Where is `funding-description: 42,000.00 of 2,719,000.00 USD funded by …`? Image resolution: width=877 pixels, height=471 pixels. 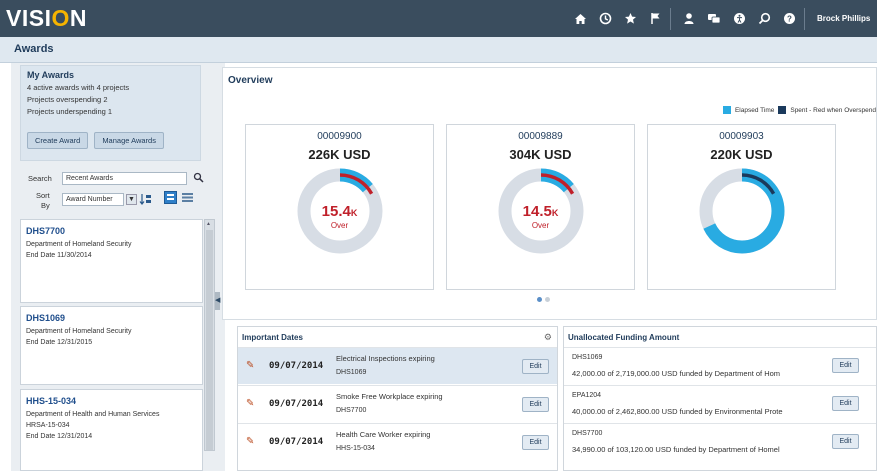 funding-description: 42,000.00 of 2,719,000.00 USD funded by … is located at coordinates (676, 373).